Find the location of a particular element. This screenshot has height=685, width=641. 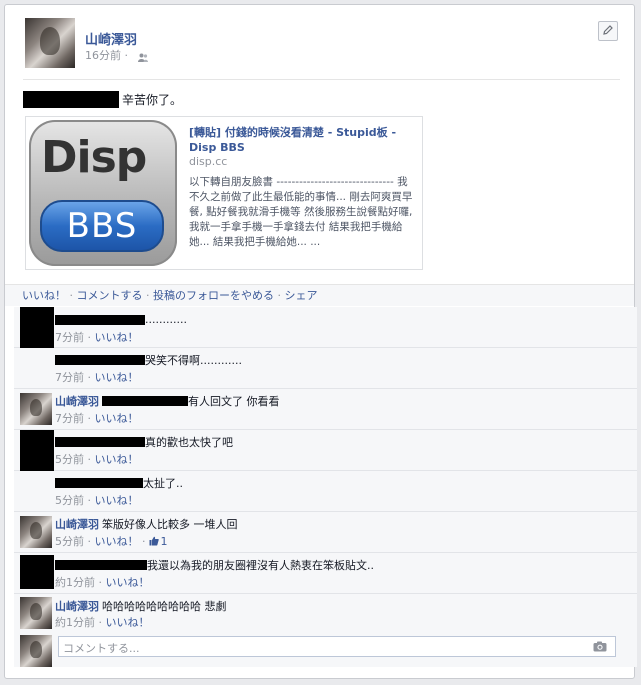

logo-text-disp: Disp is located at coordinates (94, 157).